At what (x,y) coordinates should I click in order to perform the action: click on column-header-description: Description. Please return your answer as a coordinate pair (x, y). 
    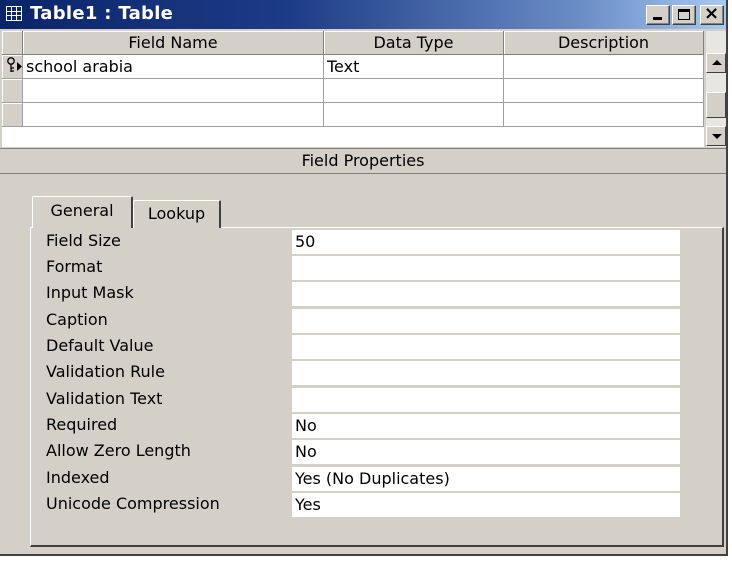
    Looking at the image, I should click on (604, 43).